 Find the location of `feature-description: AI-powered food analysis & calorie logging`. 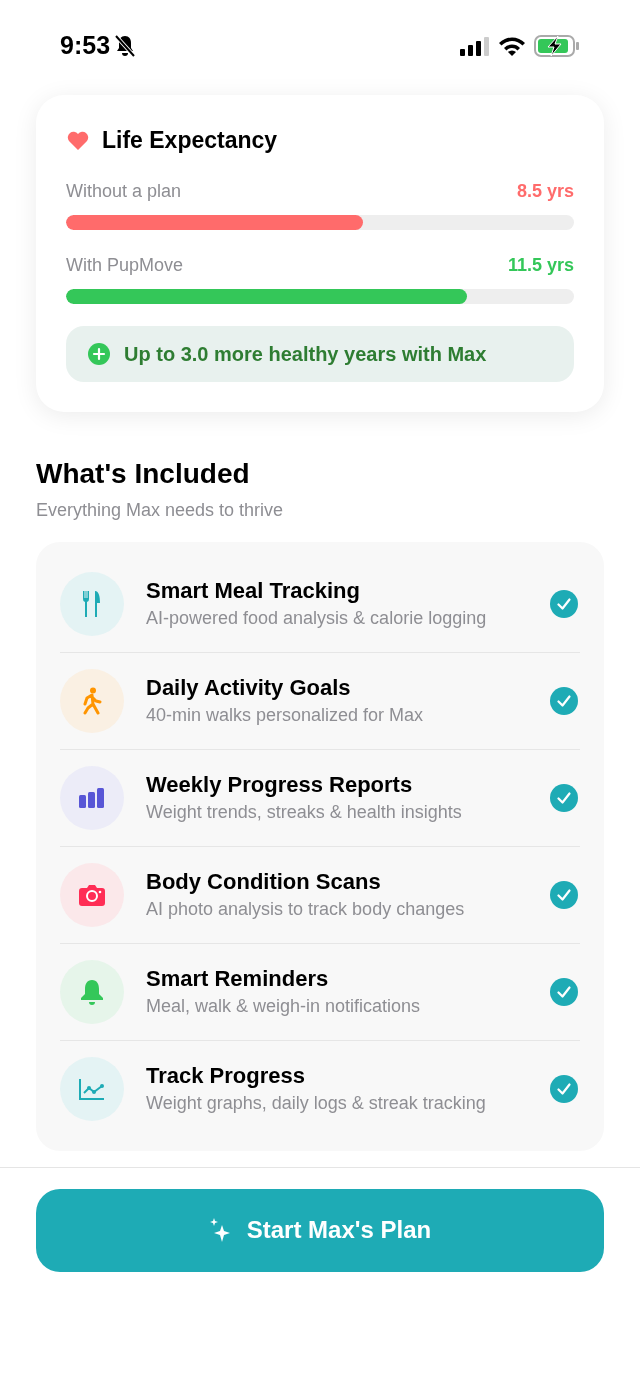

feature-description: AI-powered food analysis & calorie logging is located at coordinates (317, 618).